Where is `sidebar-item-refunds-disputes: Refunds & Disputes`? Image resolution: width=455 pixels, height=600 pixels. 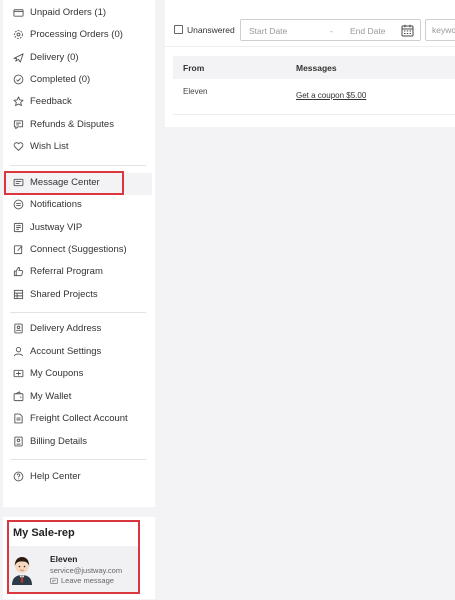 sidebar-item-refunds-disputes: Refunds & Disputes is located at coordinates (63, 124).